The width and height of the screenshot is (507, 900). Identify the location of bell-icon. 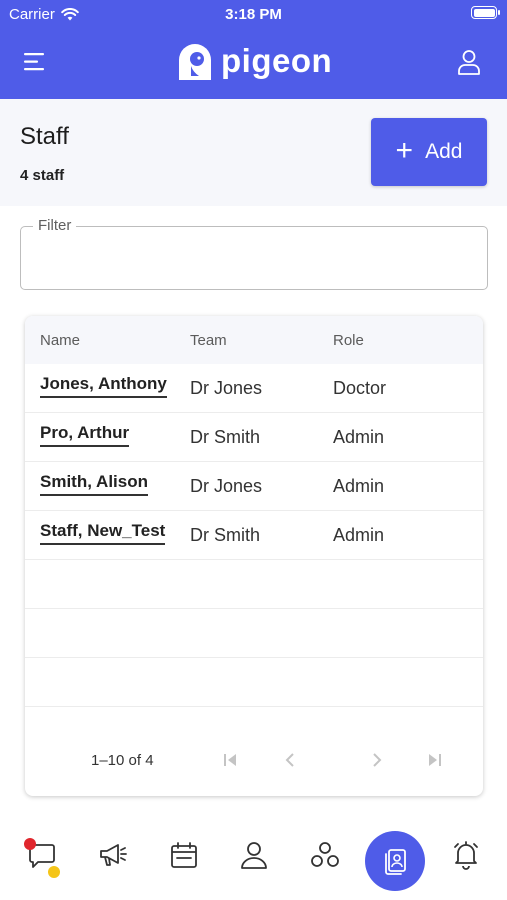
(466, 855).